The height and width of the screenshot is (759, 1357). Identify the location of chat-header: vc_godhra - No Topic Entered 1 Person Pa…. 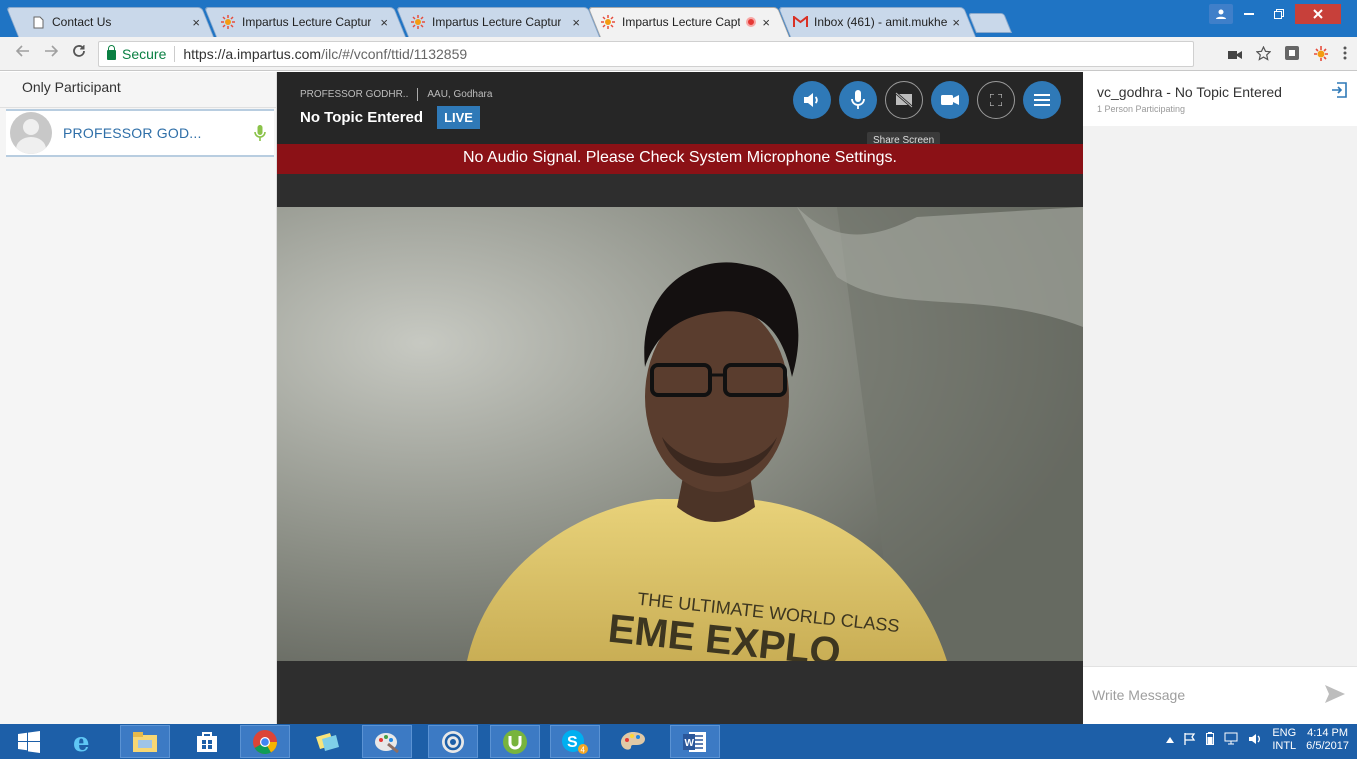
(1220, 99).